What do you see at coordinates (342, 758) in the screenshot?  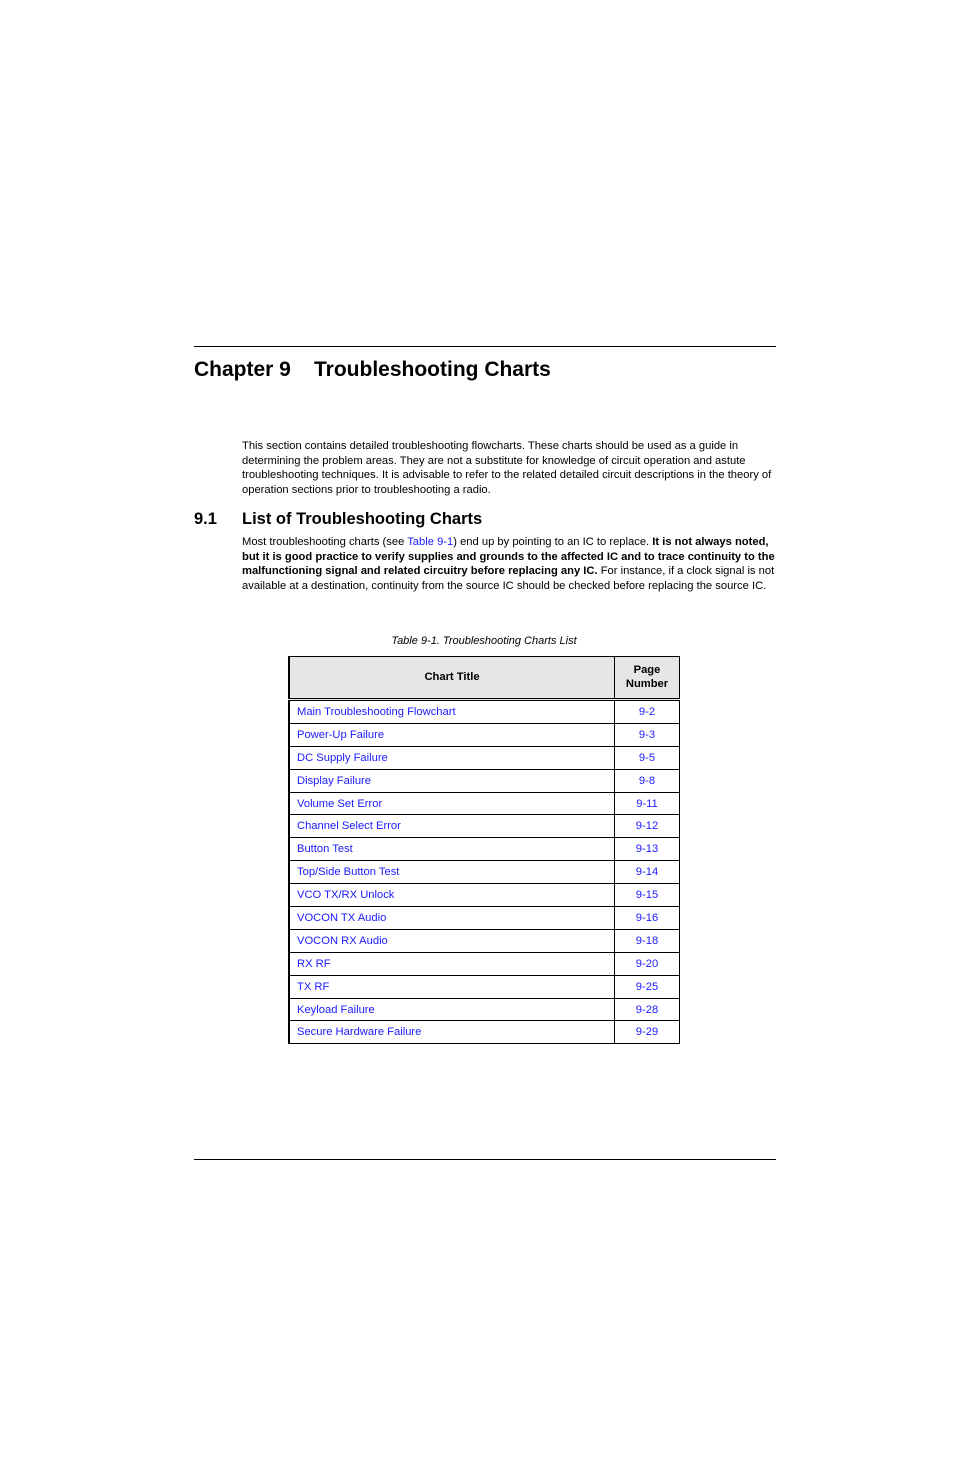 I see `chart-title-link: DC Supply Failure` at bounding box center [342, 758].